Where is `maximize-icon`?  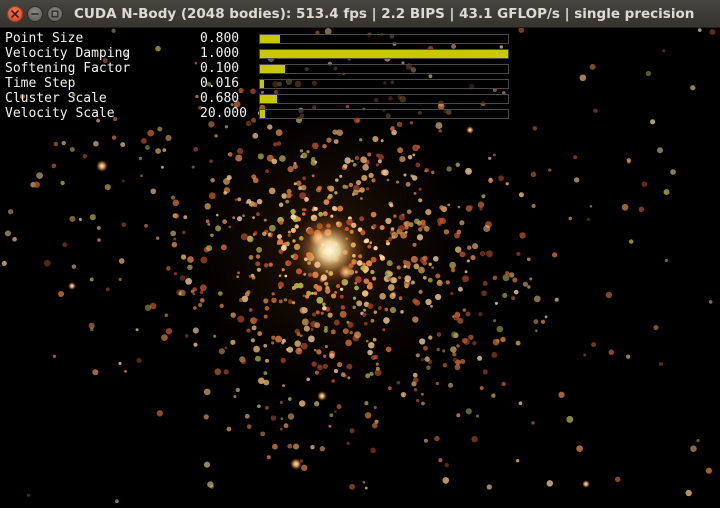 maximize-icon is located at coordinates (55, 14).